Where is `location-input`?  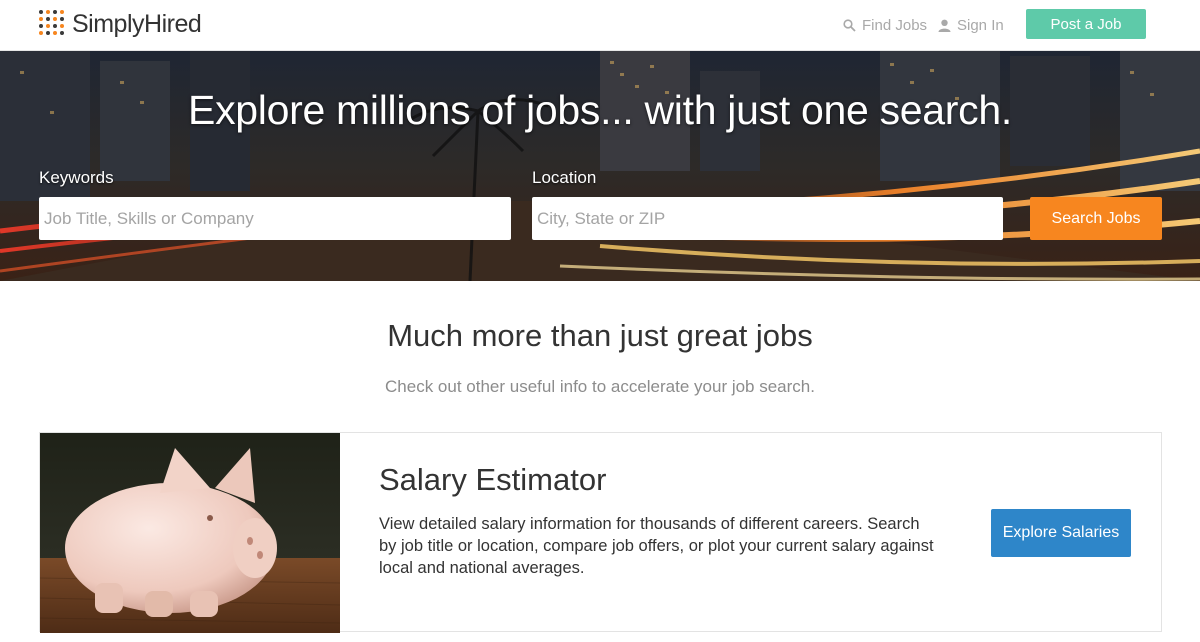
location-input is located at coordinates (767, 218).